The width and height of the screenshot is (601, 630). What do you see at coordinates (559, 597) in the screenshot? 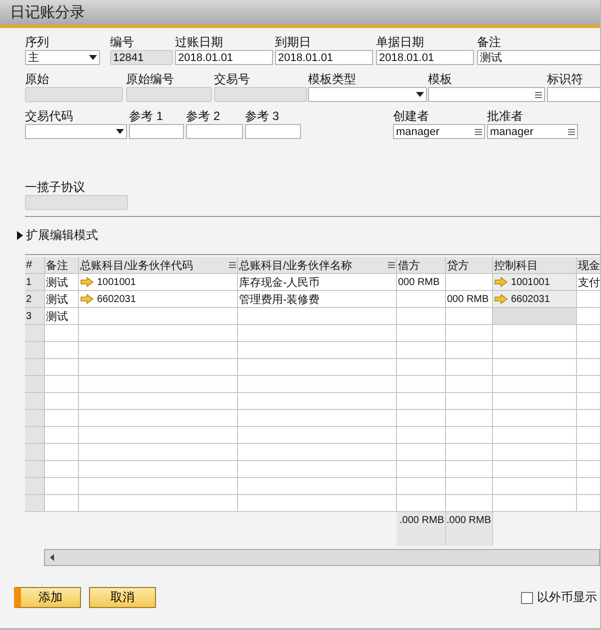
I see `checkbox: 以外币显示` at bounding box center [559, 597].